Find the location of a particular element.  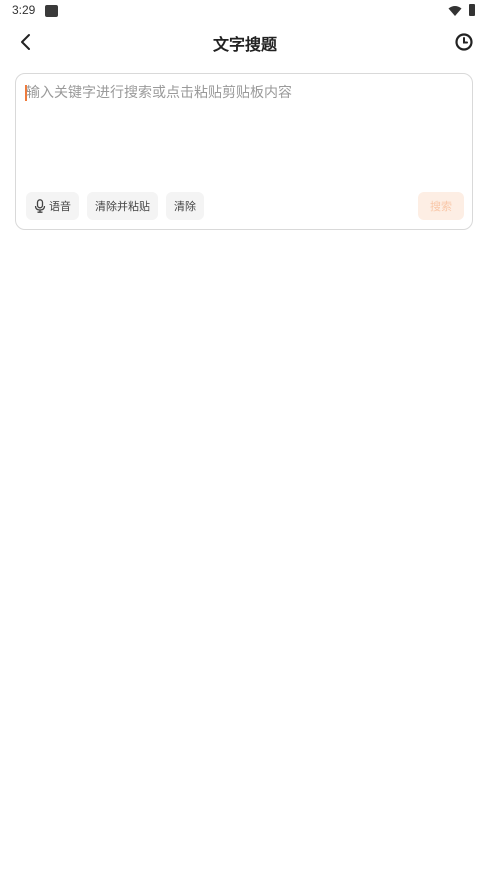

clear-and-paste-label: 清除并粘贴 is located at coordinates (122, 206).